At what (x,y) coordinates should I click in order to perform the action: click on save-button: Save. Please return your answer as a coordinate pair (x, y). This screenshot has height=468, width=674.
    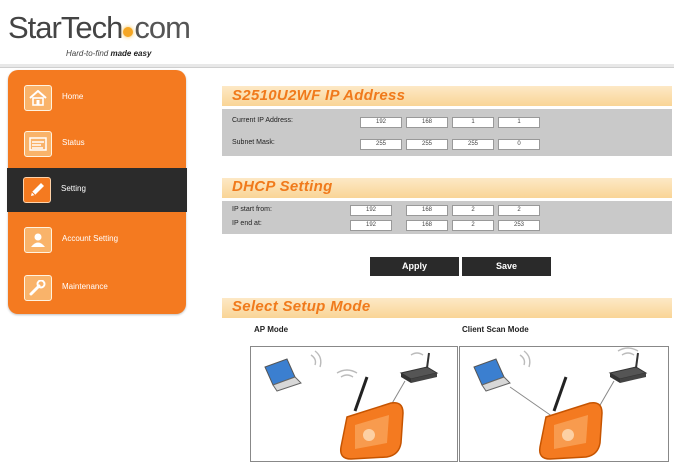
    Looking at the image, I should click on (506, 266).